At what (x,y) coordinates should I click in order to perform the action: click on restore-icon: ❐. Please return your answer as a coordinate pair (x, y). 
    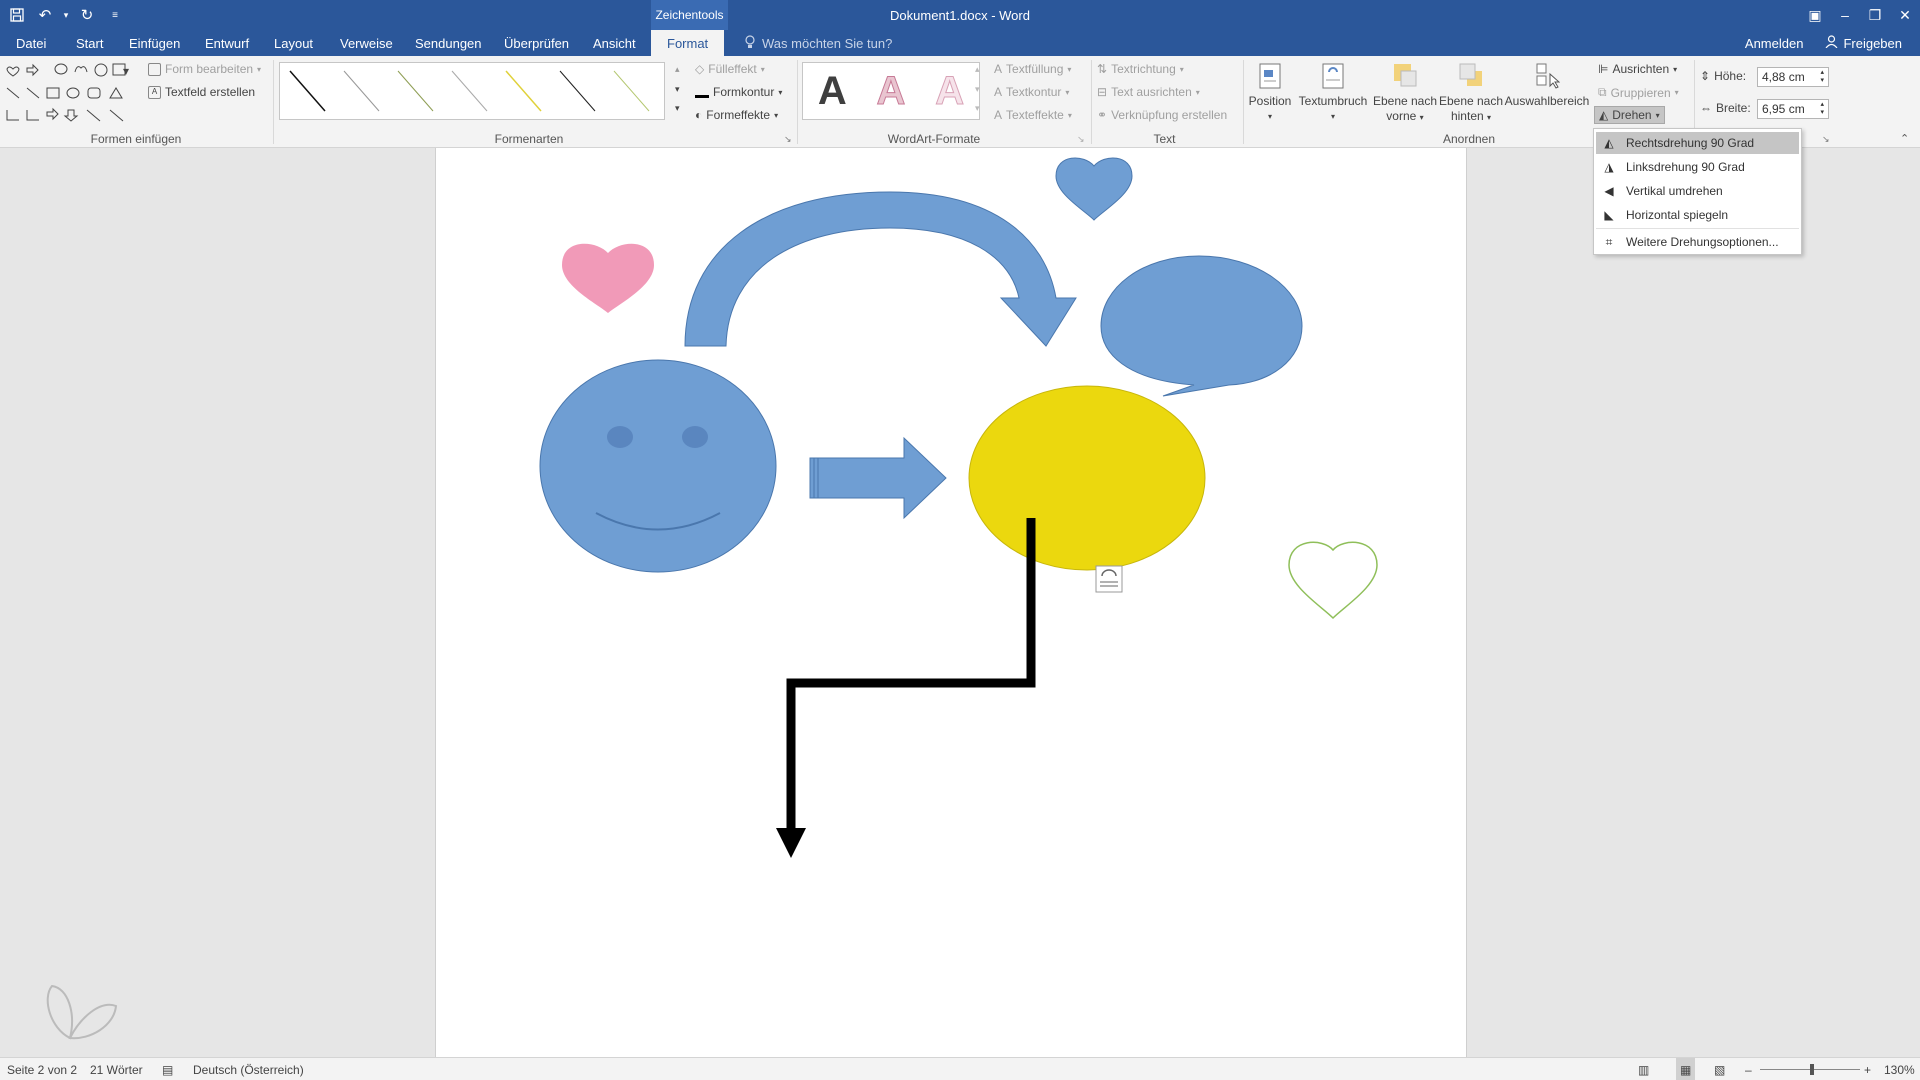
    Looking at the image, I should click on (1875, 15).